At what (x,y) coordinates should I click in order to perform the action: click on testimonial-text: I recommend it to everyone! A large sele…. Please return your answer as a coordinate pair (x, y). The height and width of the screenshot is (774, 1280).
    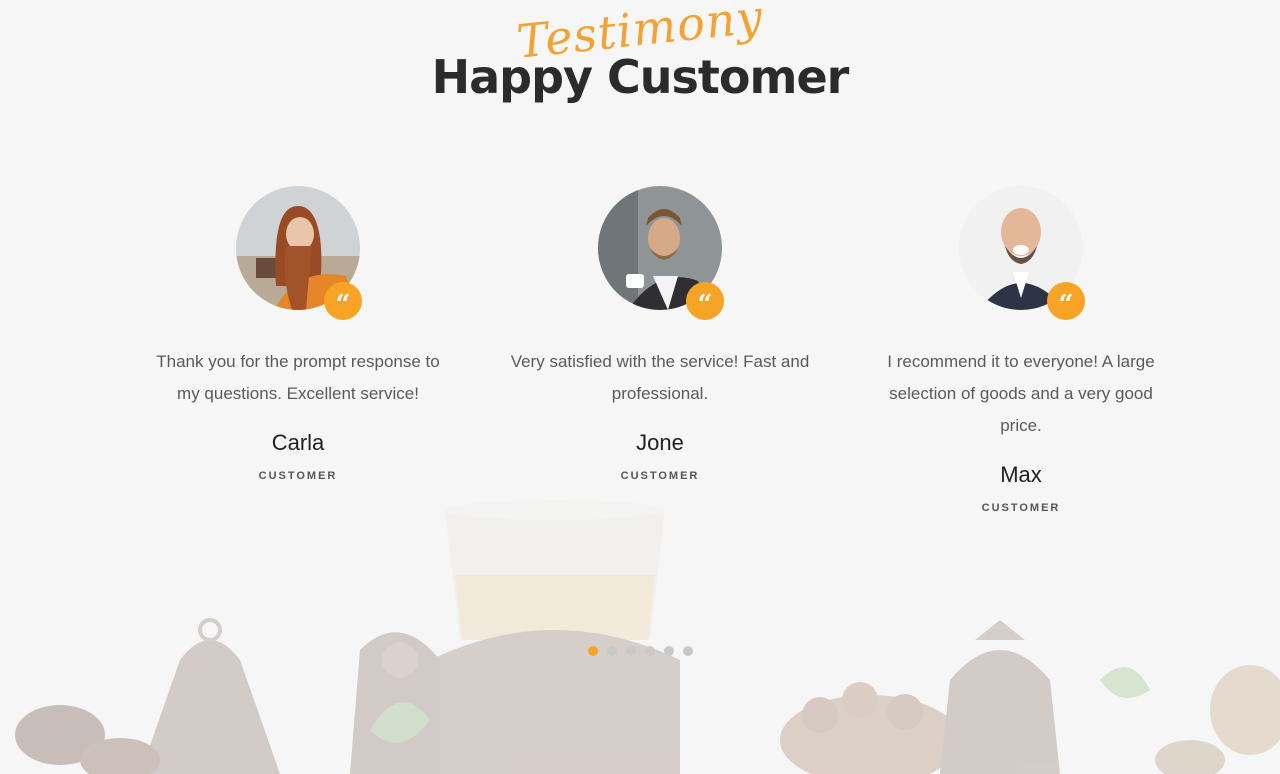
    Looking at the image, I should click on (1021, 393).